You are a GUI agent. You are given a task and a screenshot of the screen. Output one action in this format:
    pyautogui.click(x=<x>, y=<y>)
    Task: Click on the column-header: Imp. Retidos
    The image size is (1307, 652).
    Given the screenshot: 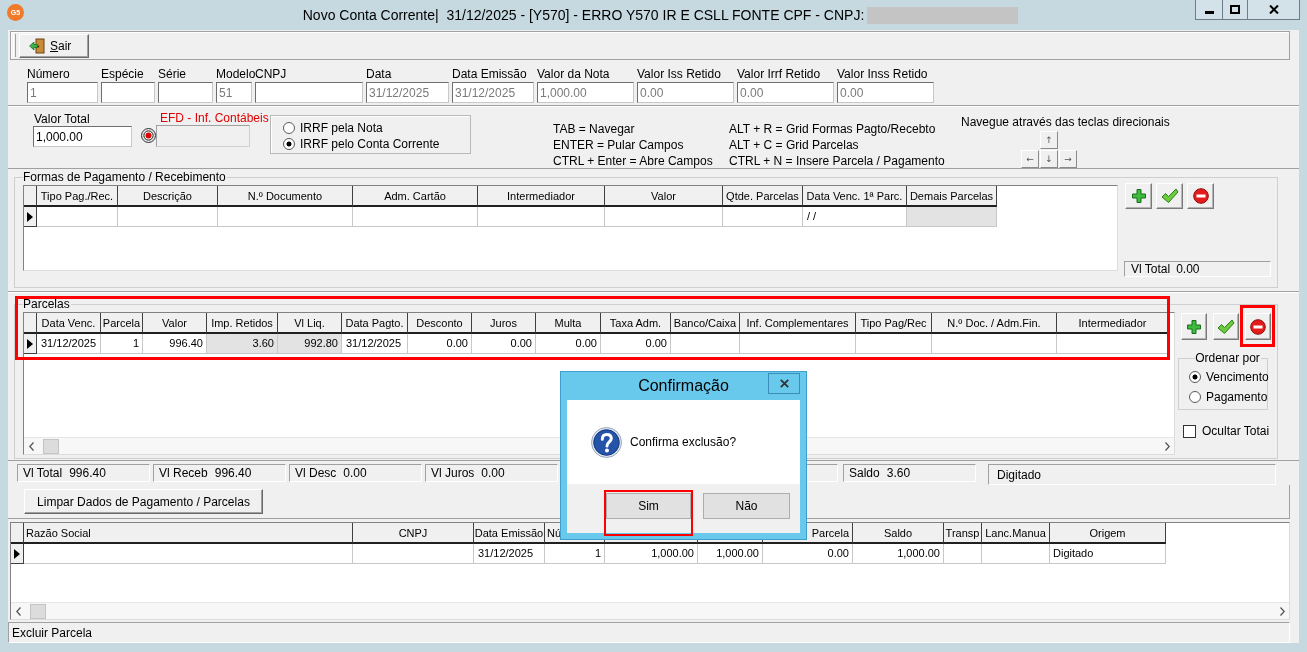 What is the action you would take?
    pyautogui.click(x=242, y=323)
    